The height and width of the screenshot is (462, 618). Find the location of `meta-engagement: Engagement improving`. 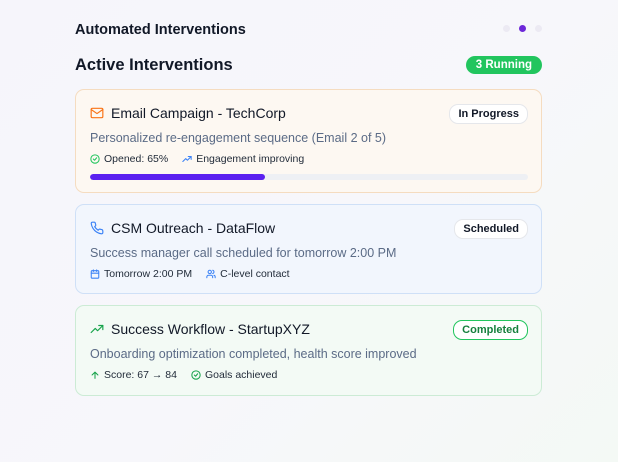

meta-engagement: Engagement improving is located at coordinates (243, 159).